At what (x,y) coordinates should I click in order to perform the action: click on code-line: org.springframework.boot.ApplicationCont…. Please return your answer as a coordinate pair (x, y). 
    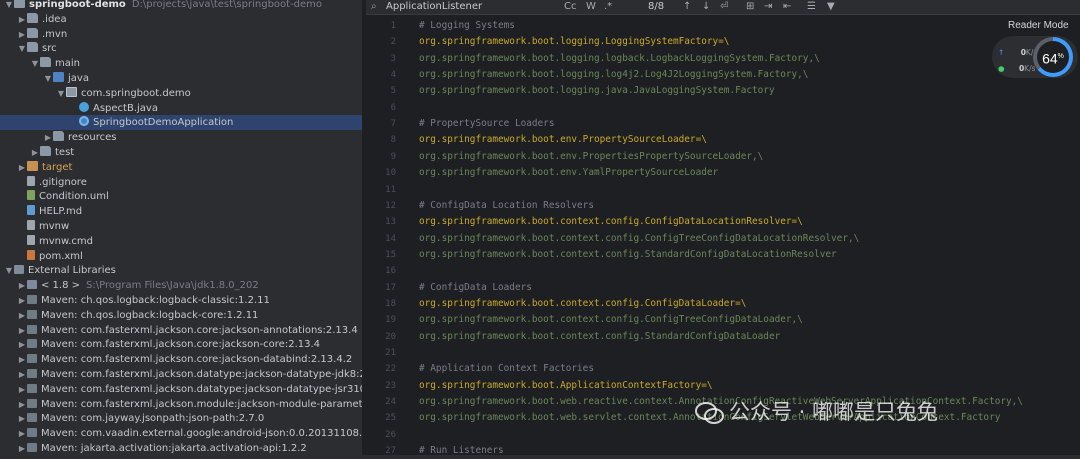
    Looking at the image, I should click on (566, 385).